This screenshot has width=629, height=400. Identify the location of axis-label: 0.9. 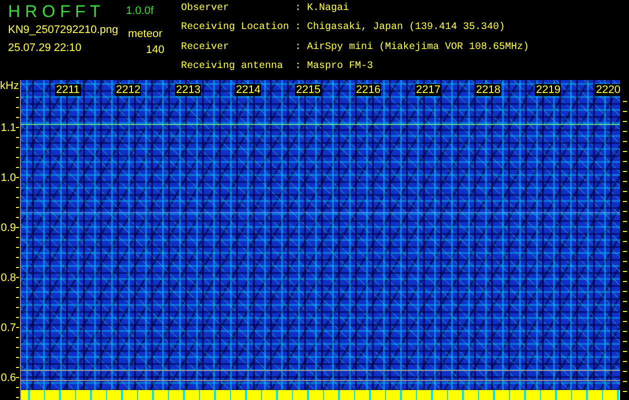
(8, 228).